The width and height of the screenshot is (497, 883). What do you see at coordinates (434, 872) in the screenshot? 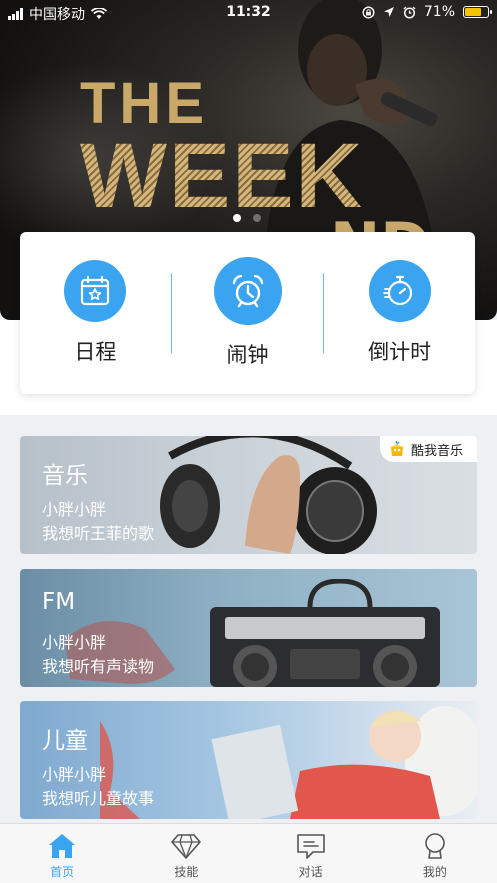
I see `tab-label: 我的` at bounding box center [434, 872].